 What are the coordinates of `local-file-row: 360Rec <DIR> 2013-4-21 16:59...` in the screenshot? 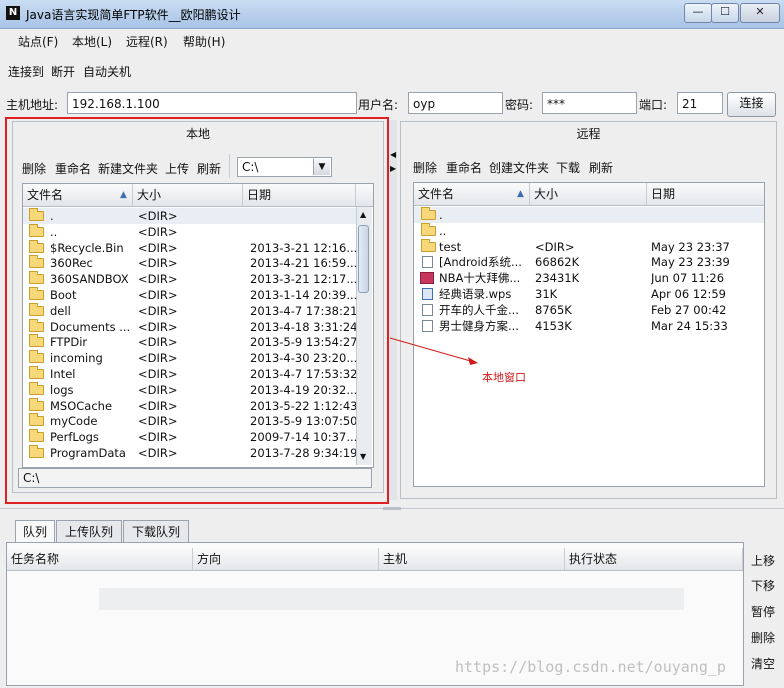 It's located at (189, 263).